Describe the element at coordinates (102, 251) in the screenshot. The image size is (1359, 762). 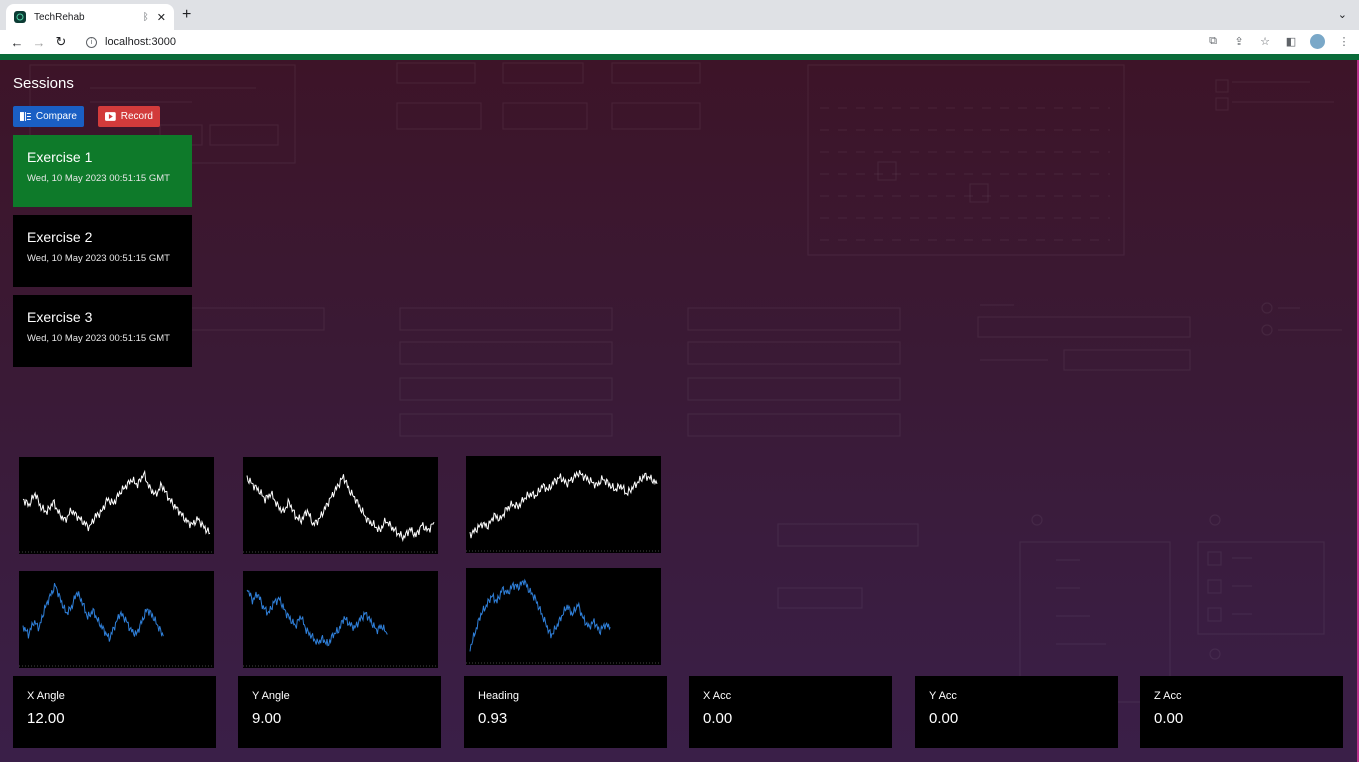
I see `session-card-exercise-2: Exercise 2 Wed, 10 May 2023 00:51:15 GMT` at that location.